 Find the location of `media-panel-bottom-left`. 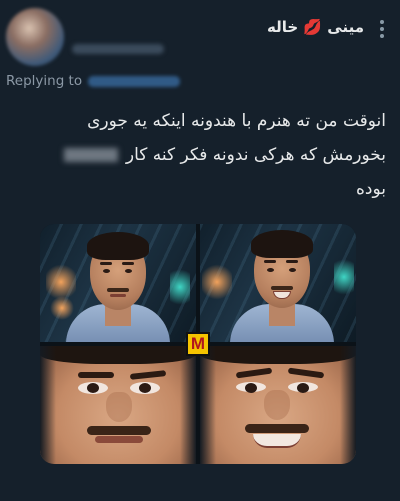

media-panel-bottom-left is located at coordinates (118, 405).